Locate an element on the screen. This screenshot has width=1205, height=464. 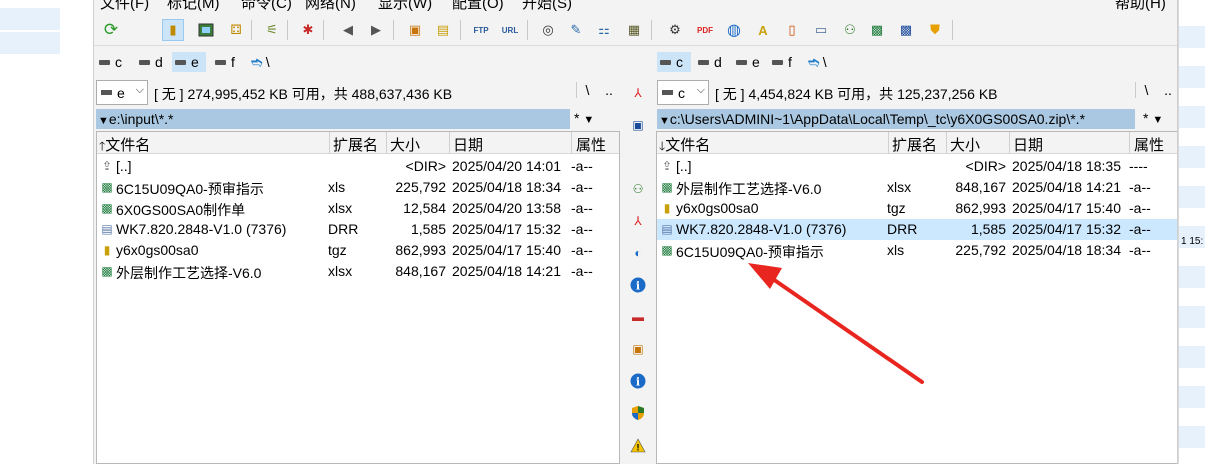
rename-icon: ✎ is located at coordinates (576, 30).